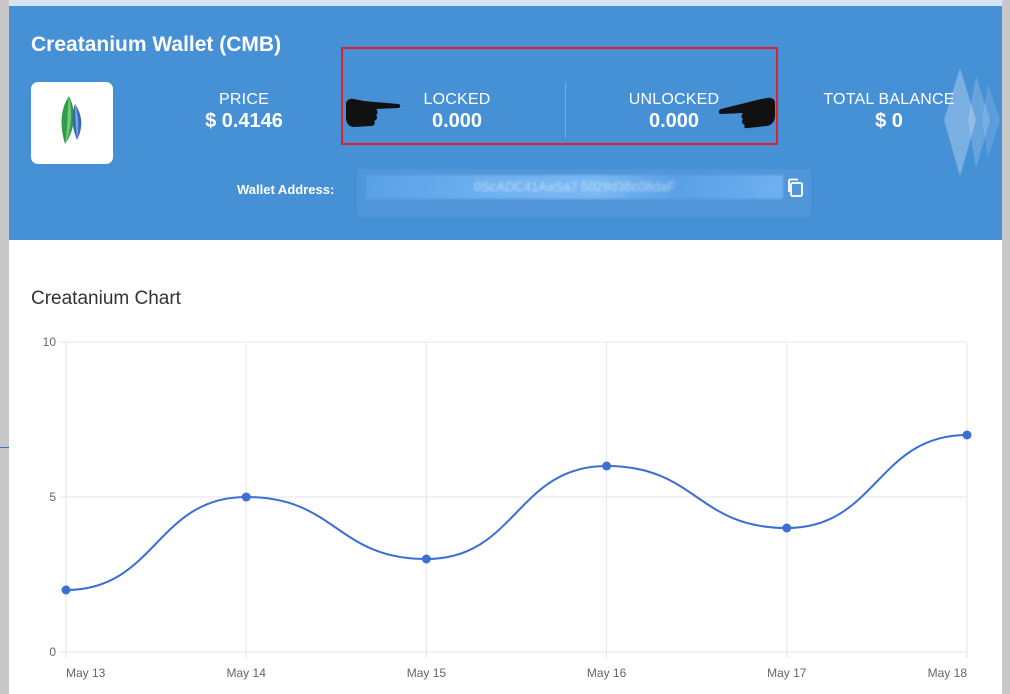 The width and height of the screenshot is (1010, 694). What do you see at coordinates (373, 112) in the screenshot?
I see `pointing-hand-right-icon` at bounding box center [373, 112].